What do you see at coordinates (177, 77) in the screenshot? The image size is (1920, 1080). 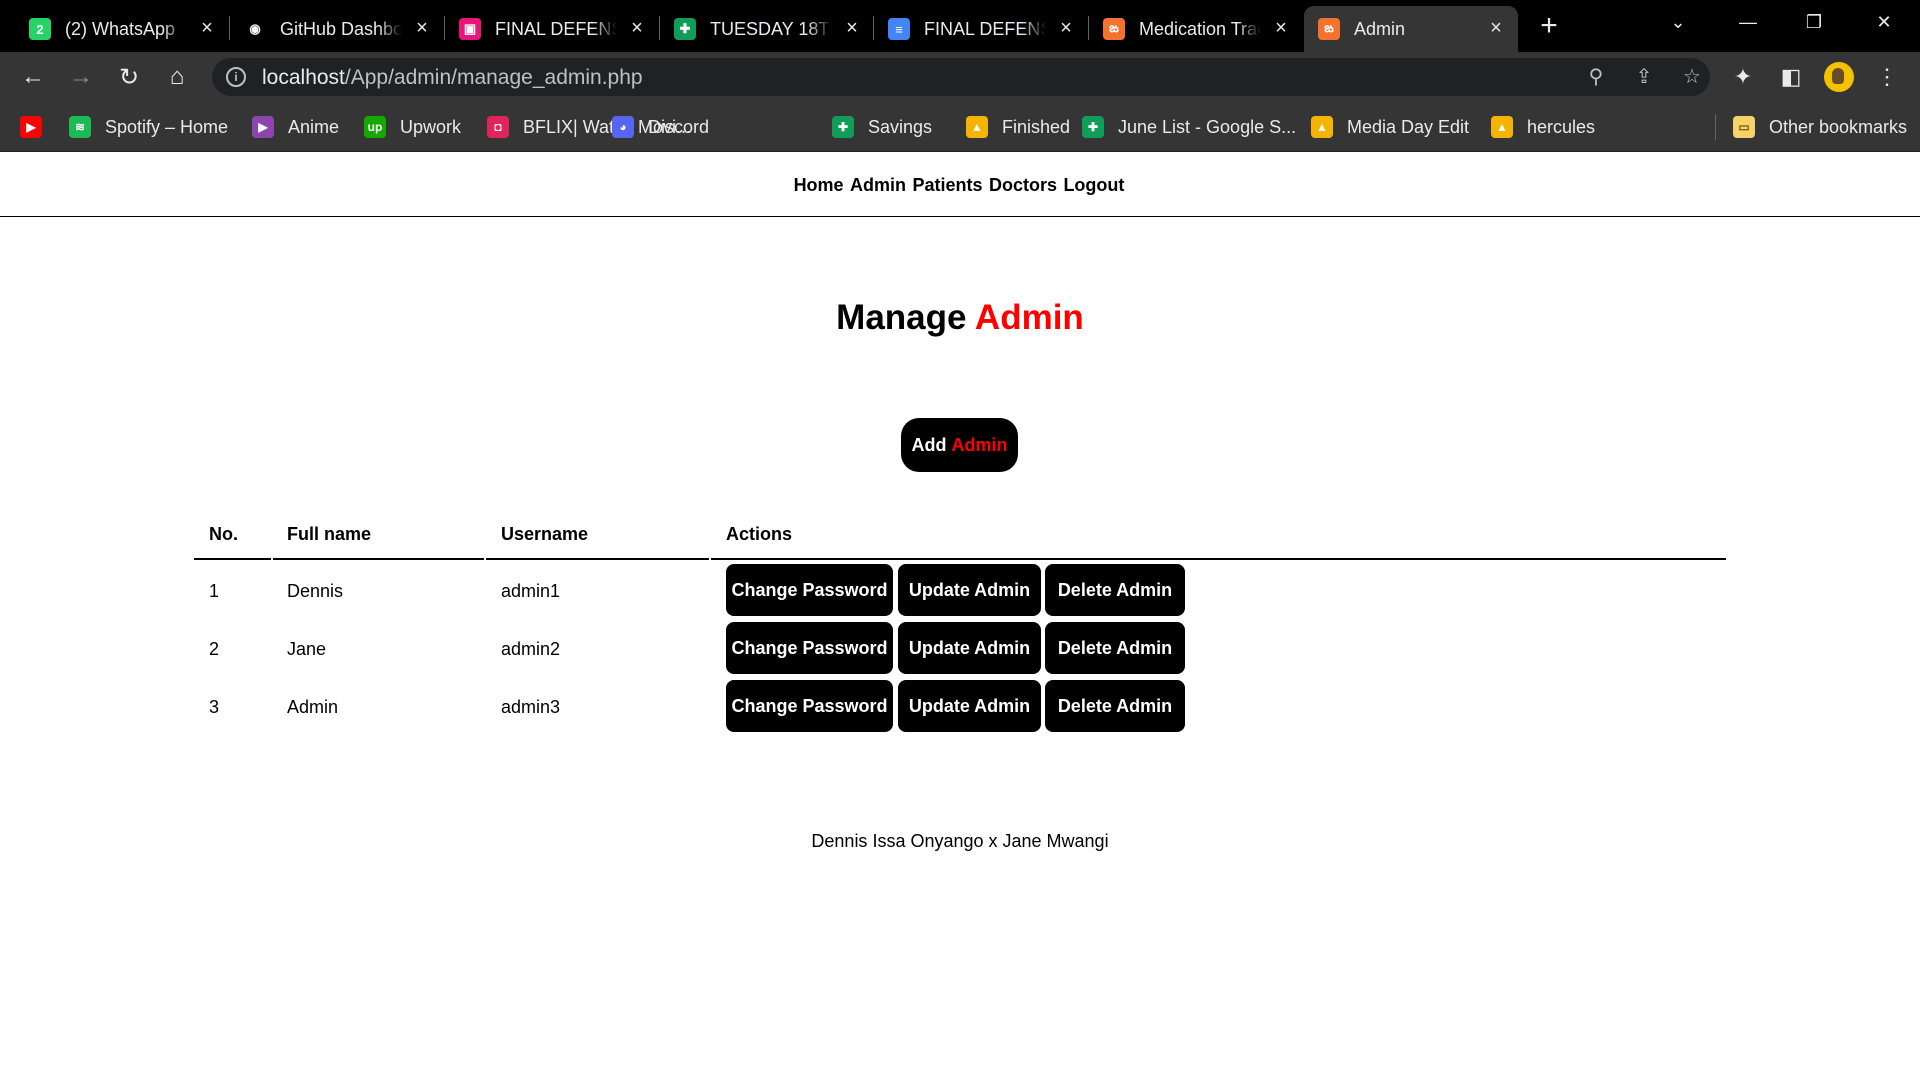 I see `home-icon: ⌂` at bounding box center [177, 77].